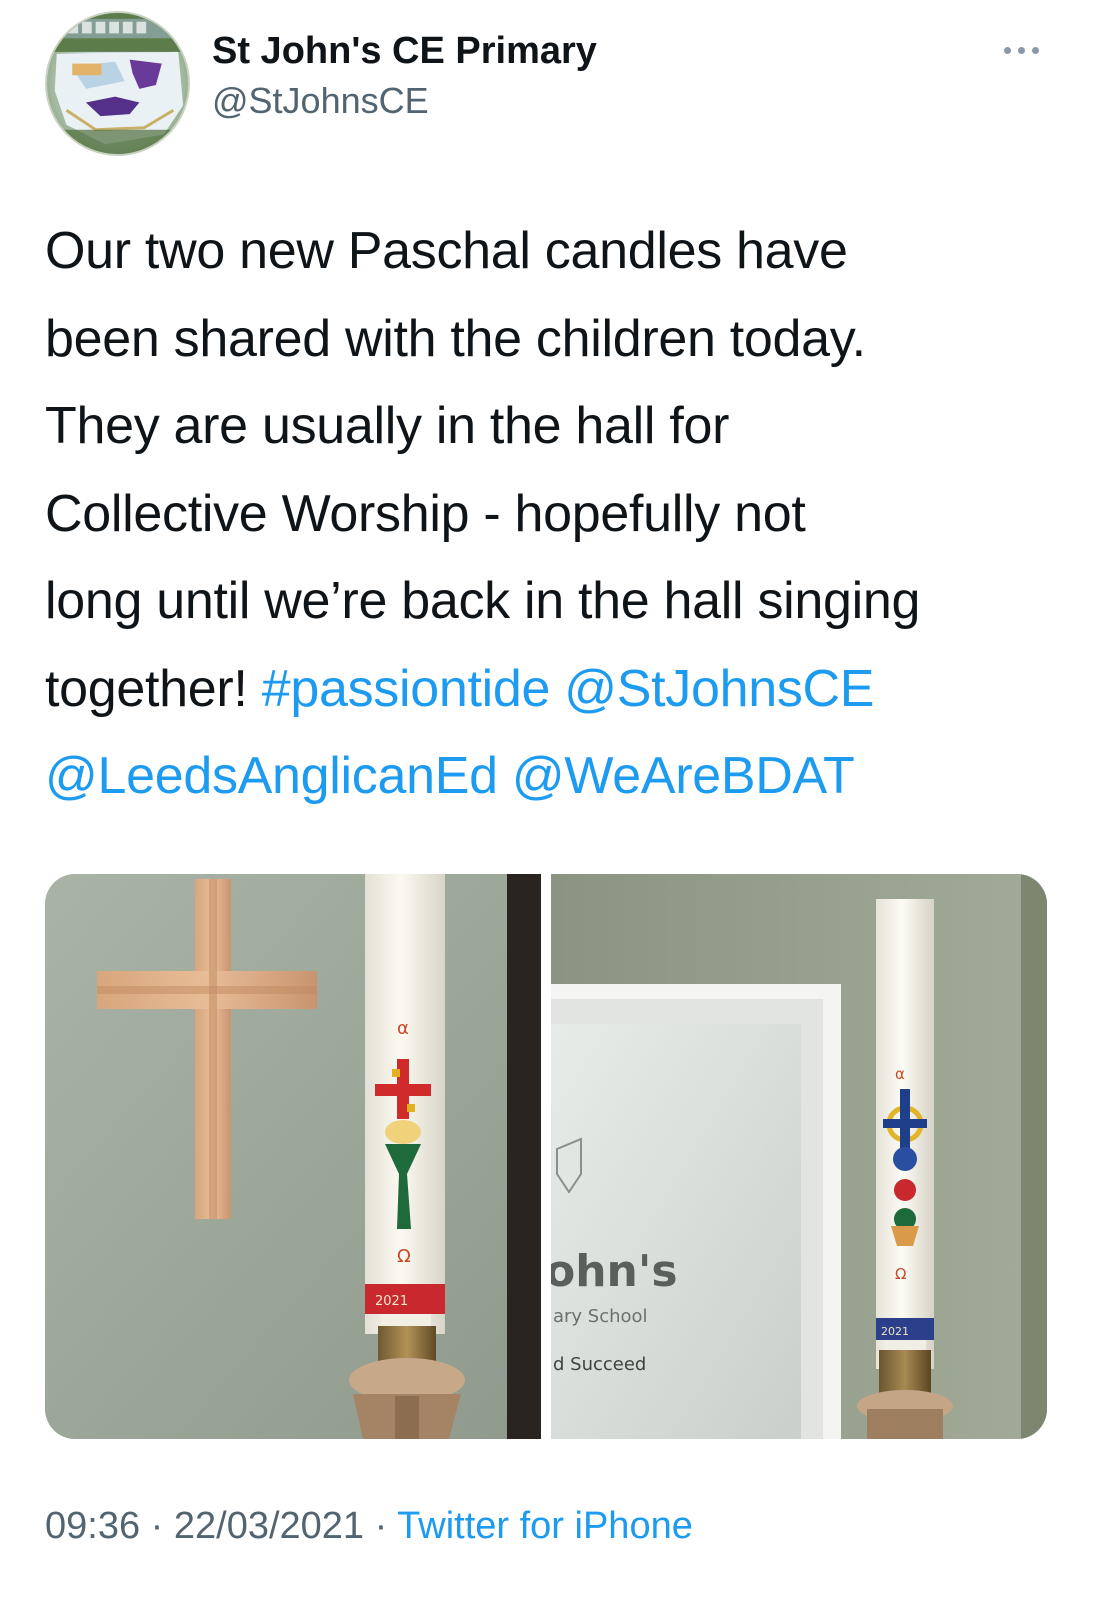 The width and height of the screenshot is (1113, 1600). I want to click on tweet-date: 22/03/2021, so click(269, 1526).